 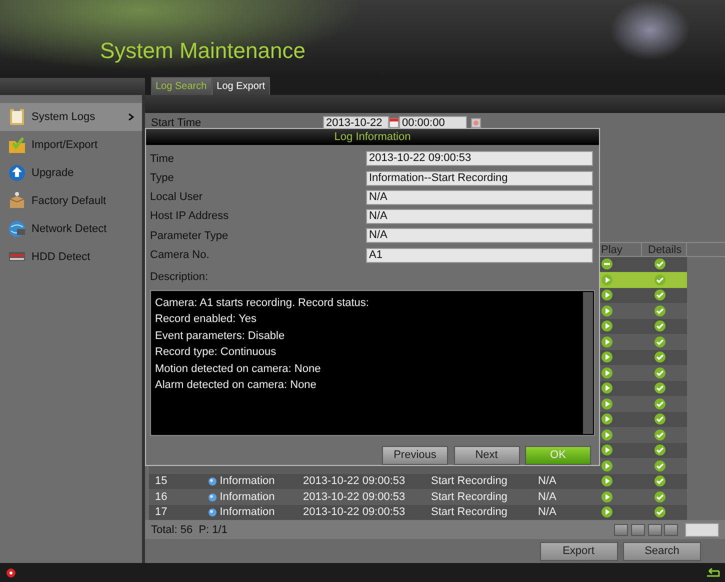 What do you see at coordinates (372, 137) in the screenshot?
I see `dialog-title: Log Information` at bounding box center [372, 137].